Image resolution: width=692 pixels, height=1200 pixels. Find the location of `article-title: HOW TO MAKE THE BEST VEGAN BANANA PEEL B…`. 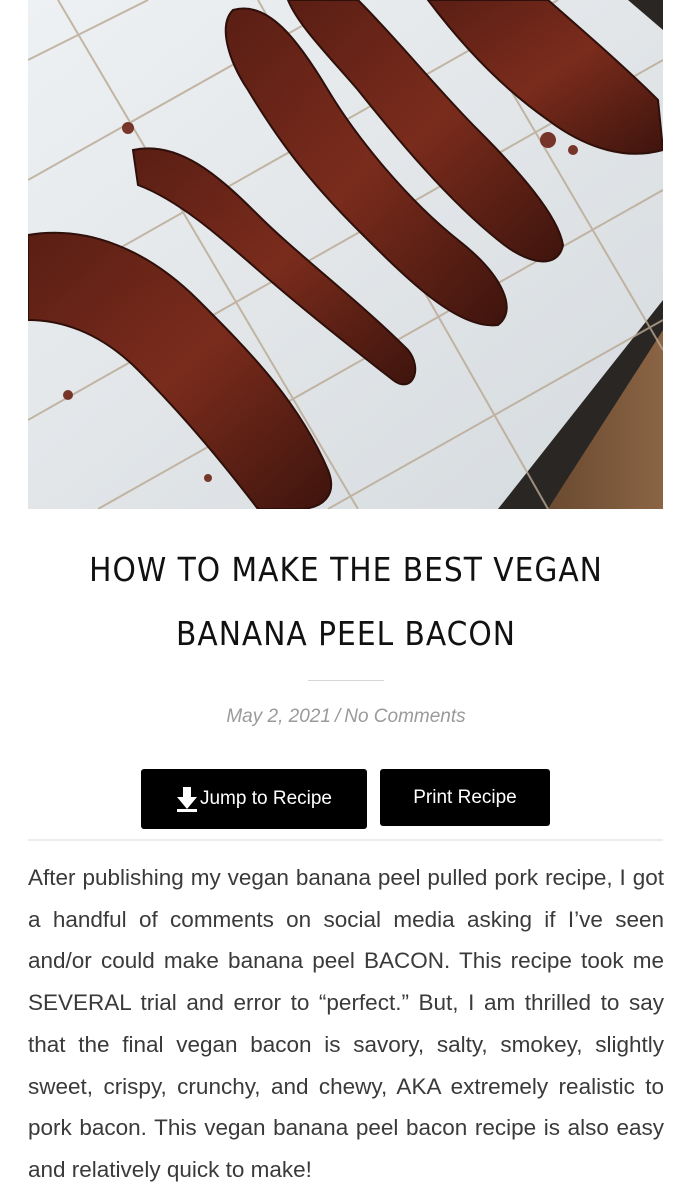

article-title: HOW TO MAKE THE BEST VEGAN BANANA PEEL B… is located at coordinates (346, 601).